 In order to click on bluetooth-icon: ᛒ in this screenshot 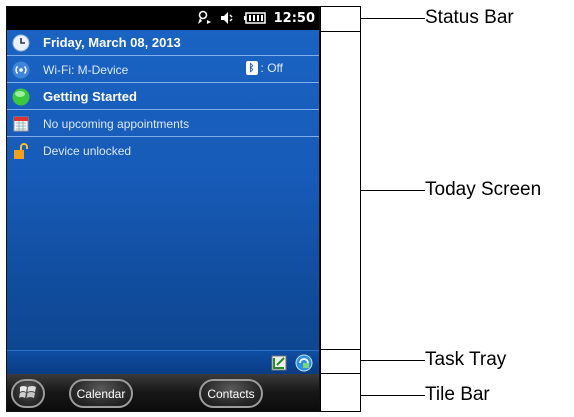, I will do `click(251, 68)`.